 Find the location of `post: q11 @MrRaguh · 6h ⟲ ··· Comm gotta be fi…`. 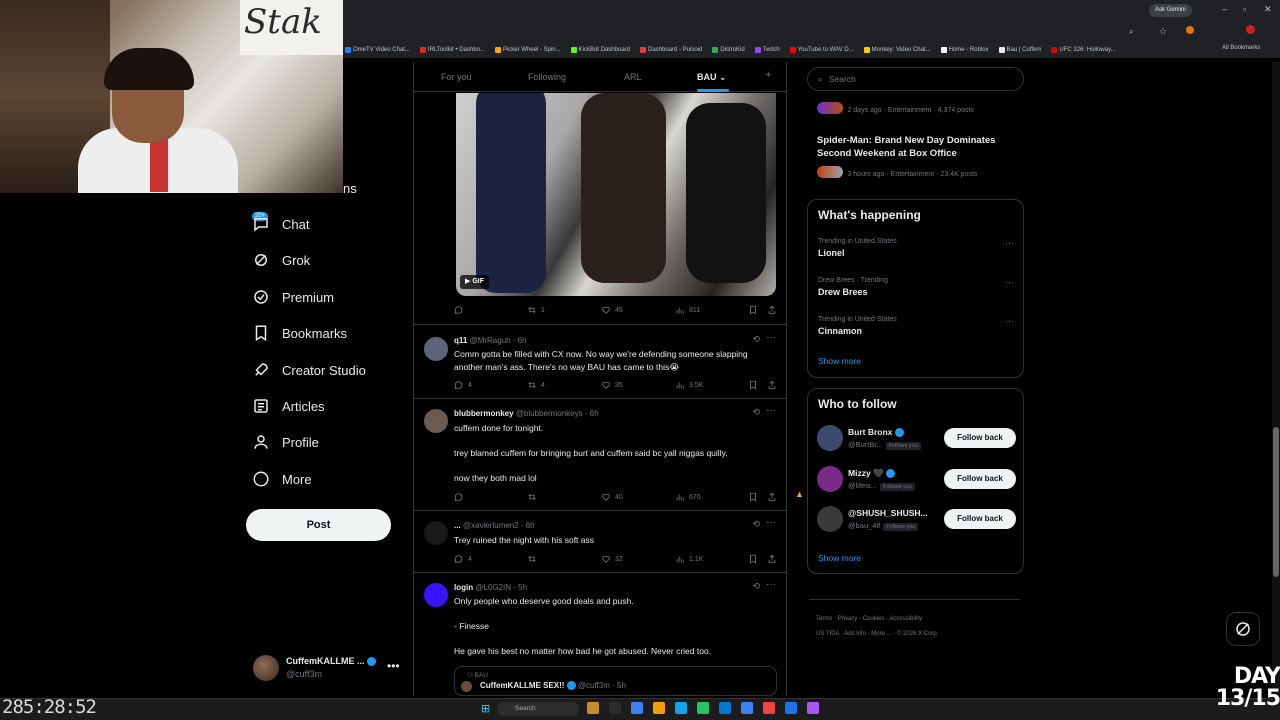

post: q11 @MrRaguh · 6h ⟲ ··· Comm gotta be fi… is located at coordinates (600, 361).